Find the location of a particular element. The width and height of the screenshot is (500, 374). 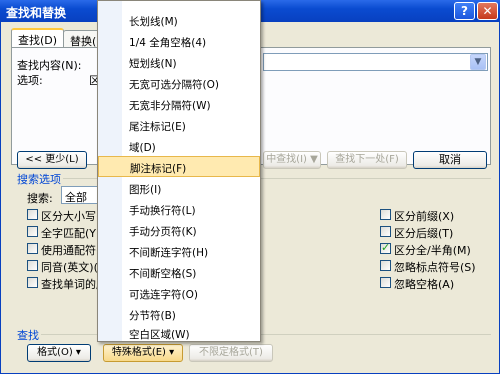

menu-item-label: 无宽可选分隔符(O) is located at coordinates (174, 85).